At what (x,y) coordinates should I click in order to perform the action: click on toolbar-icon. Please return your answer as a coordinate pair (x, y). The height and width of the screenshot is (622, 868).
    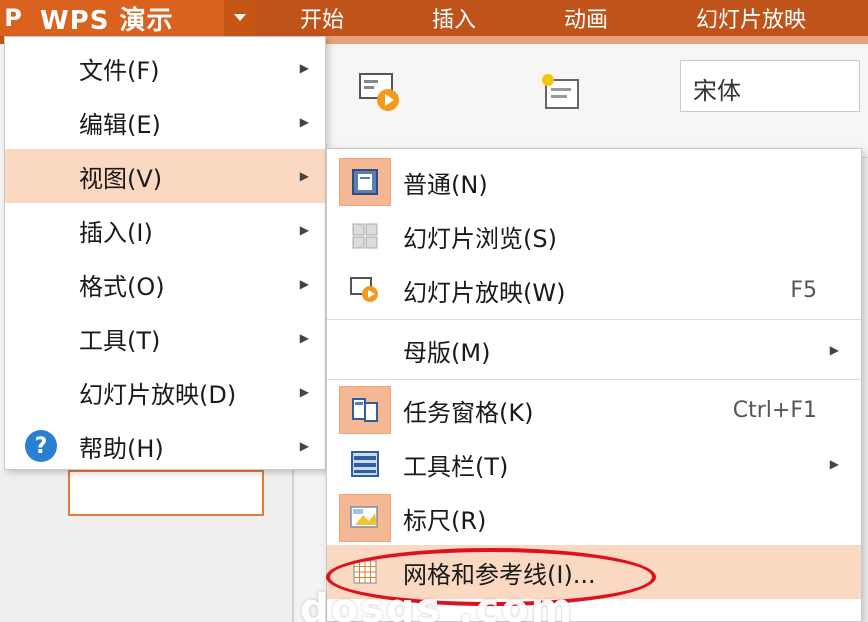
    Looking at the image, I should click on (365, 464).